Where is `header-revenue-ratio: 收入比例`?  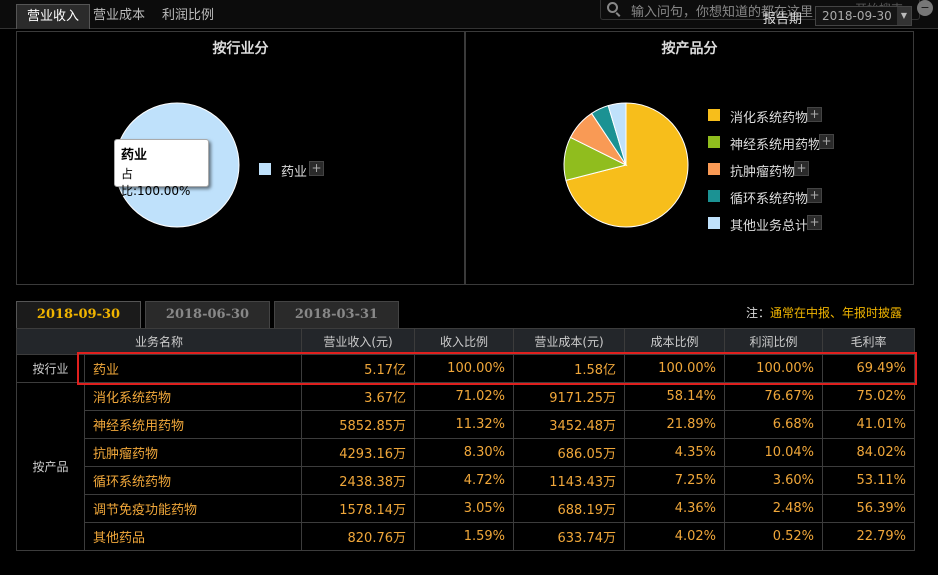 header-revenue-ratio: 收入比例 is located at coordinates (464, 341).